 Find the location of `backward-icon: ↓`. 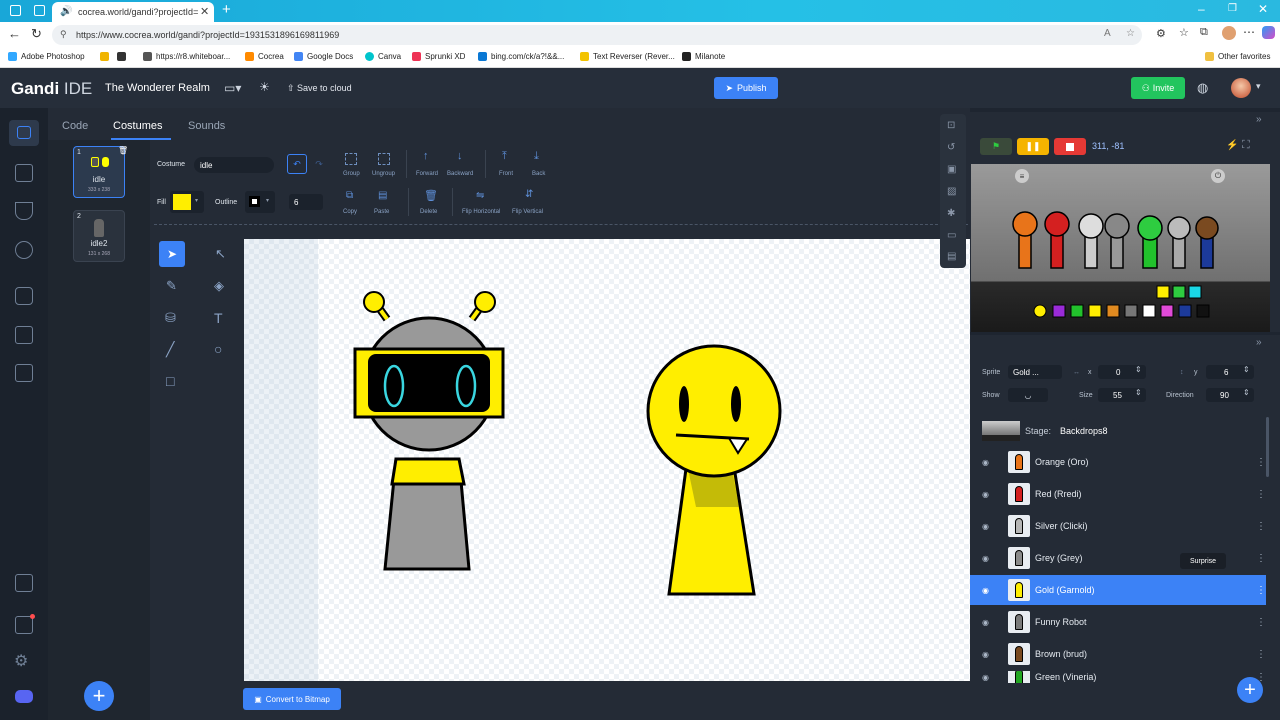

backward-icon: ↓ is located at coordinates (460, 156).